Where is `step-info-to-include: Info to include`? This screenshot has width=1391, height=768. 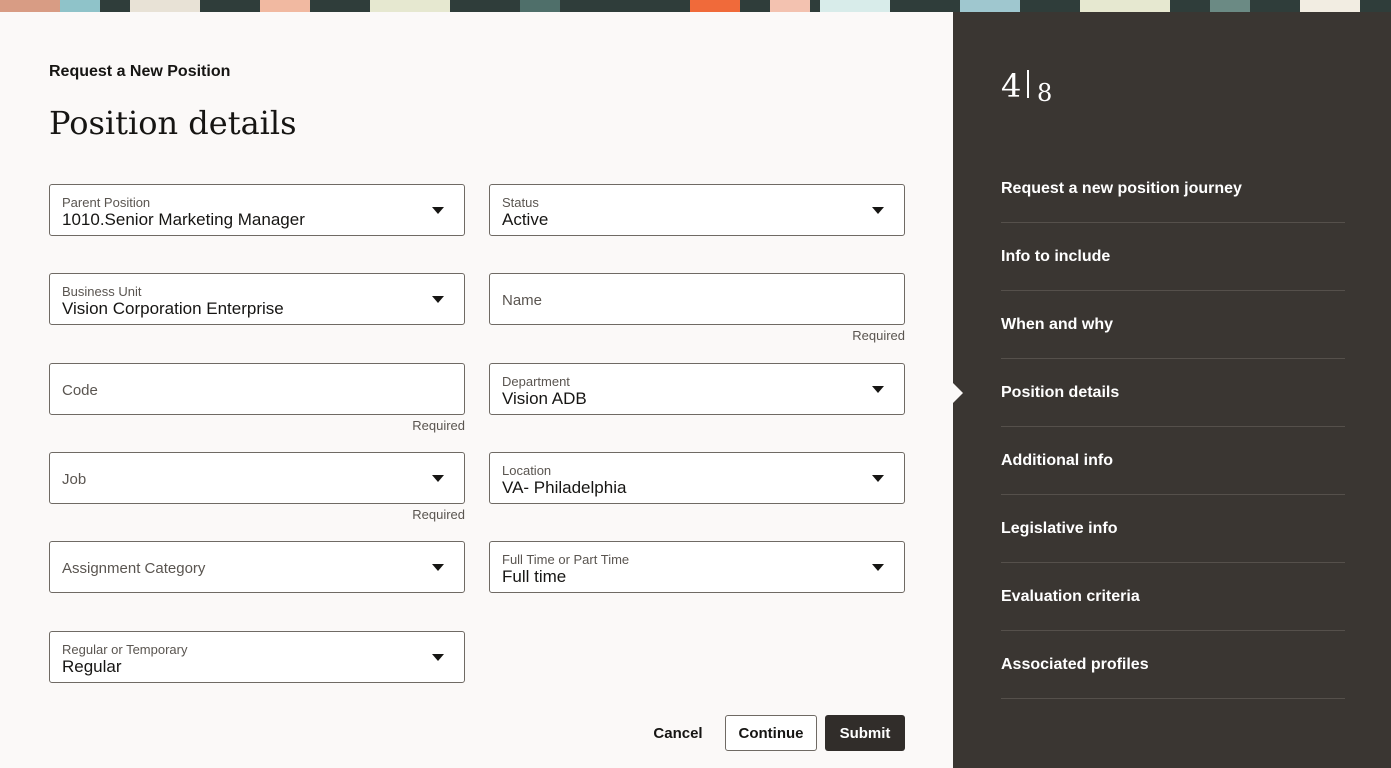 step-info-to-include: Info to include is located at coordinates (1173, 257).